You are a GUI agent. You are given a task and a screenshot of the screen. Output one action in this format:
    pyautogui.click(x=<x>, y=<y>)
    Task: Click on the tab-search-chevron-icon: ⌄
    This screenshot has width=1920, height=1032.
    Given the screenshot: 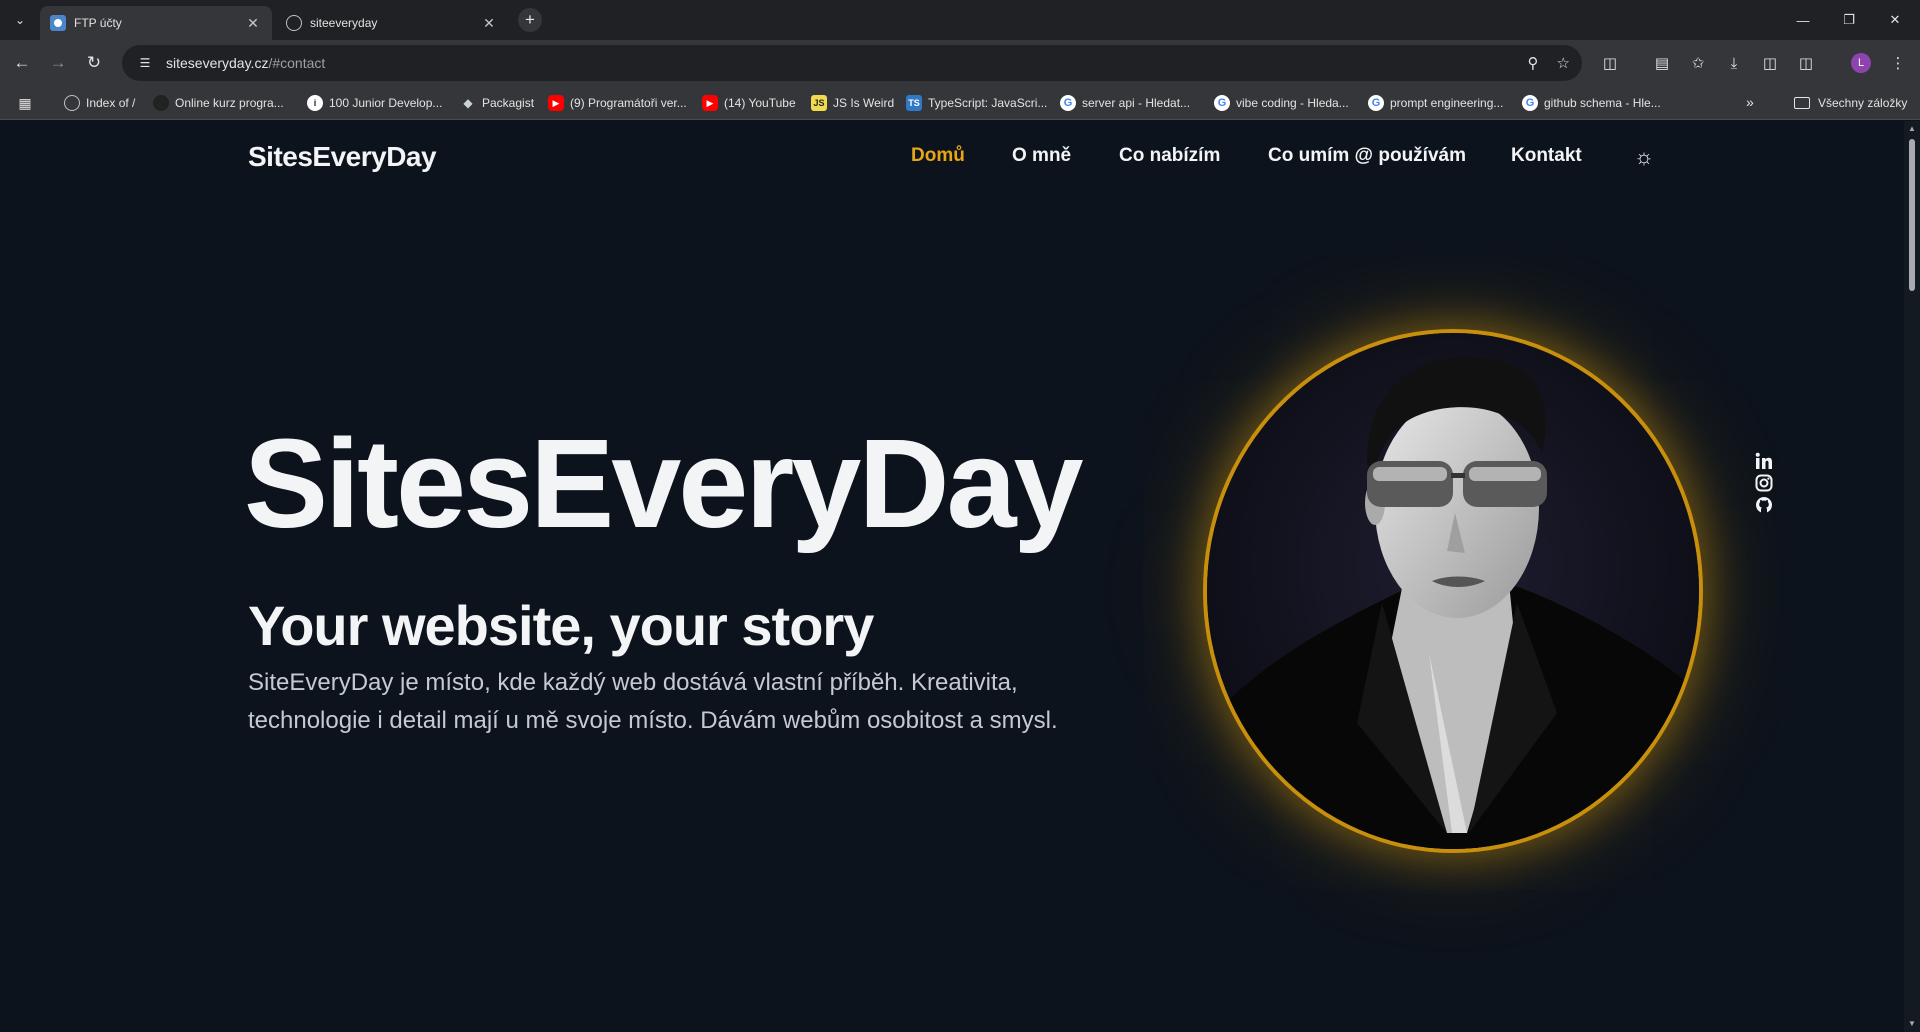 What is the action you would take?
    pyautogui.click(x=20, y=20)
    